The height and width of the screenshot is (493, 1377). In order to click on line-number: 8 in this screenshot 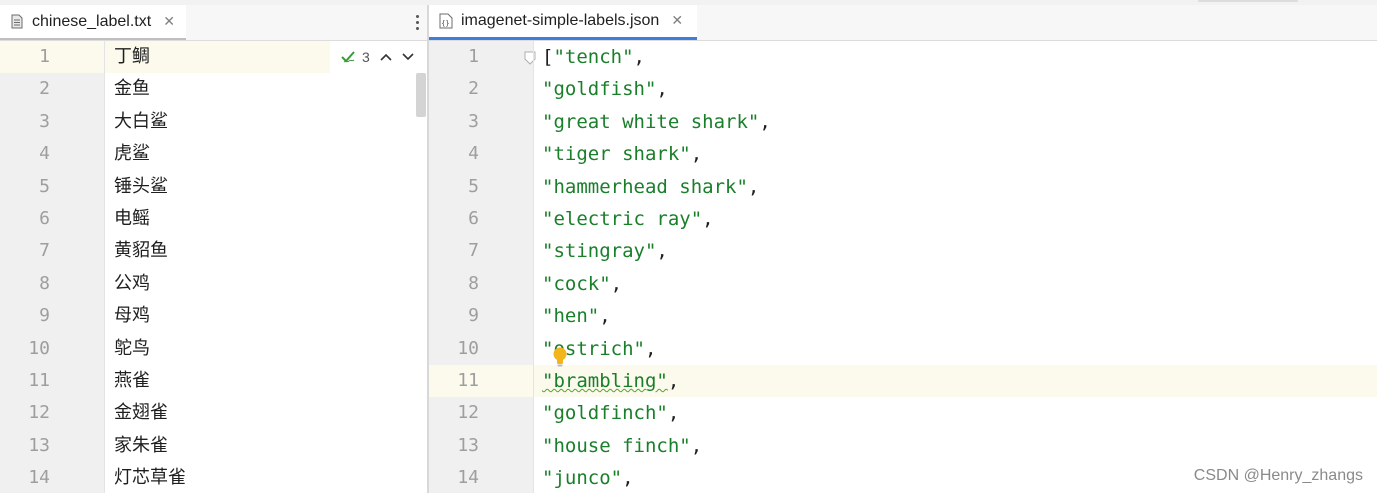, I will do `click(44, 283)`.